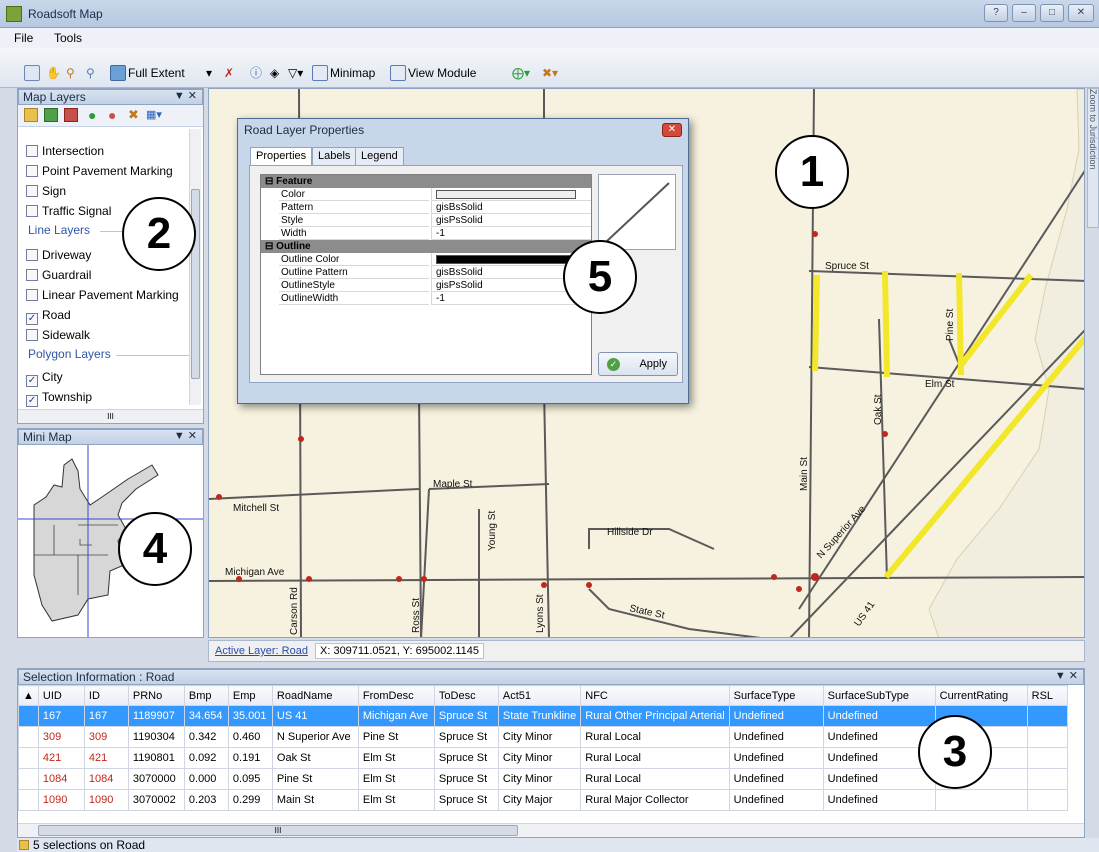 This screenshot has height=852, width=1099. I want to click on property-row: Color, so click(426, 194).